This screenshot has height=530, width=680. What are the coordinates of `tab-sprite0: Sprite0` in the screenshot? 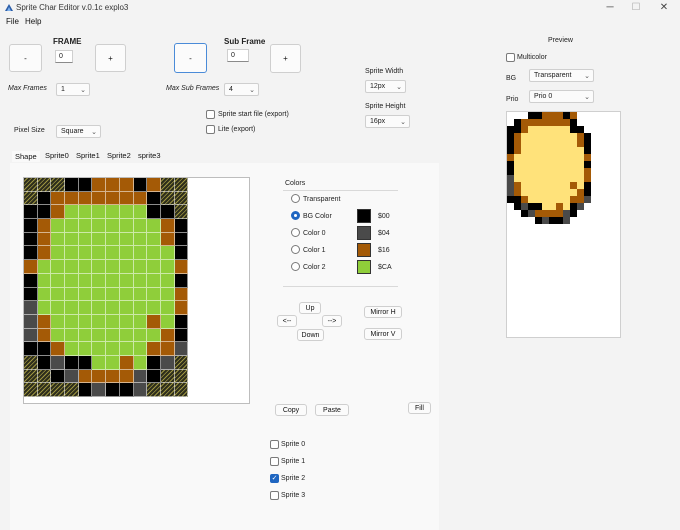 It's located at (57, 155).